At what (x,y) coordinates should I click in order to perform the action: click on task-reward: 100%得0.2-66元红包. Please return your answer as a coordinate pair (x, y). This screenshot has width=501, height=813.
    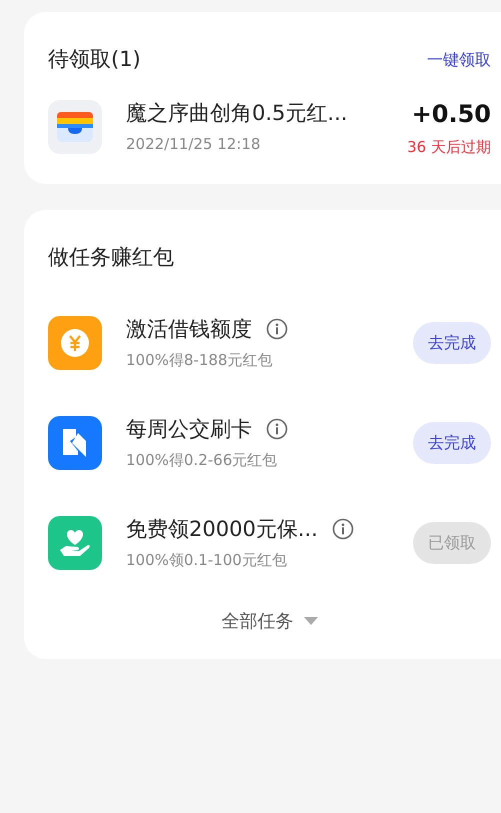
    Looking at the image, I should click on (202, 460).